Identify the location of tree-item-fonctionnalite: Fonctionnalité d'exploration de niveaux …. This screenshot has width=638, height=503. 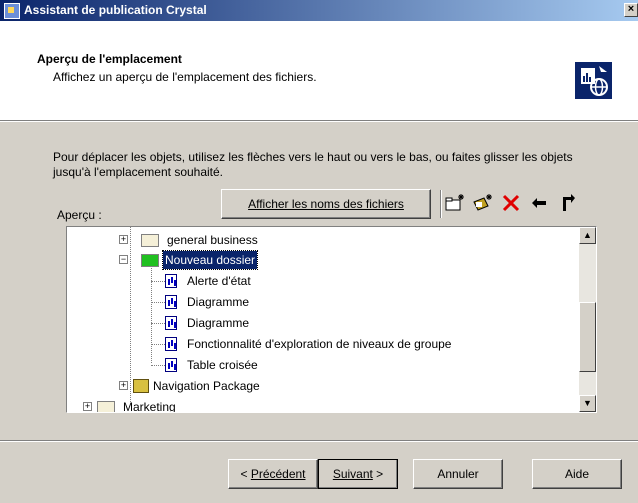
(351, 344).